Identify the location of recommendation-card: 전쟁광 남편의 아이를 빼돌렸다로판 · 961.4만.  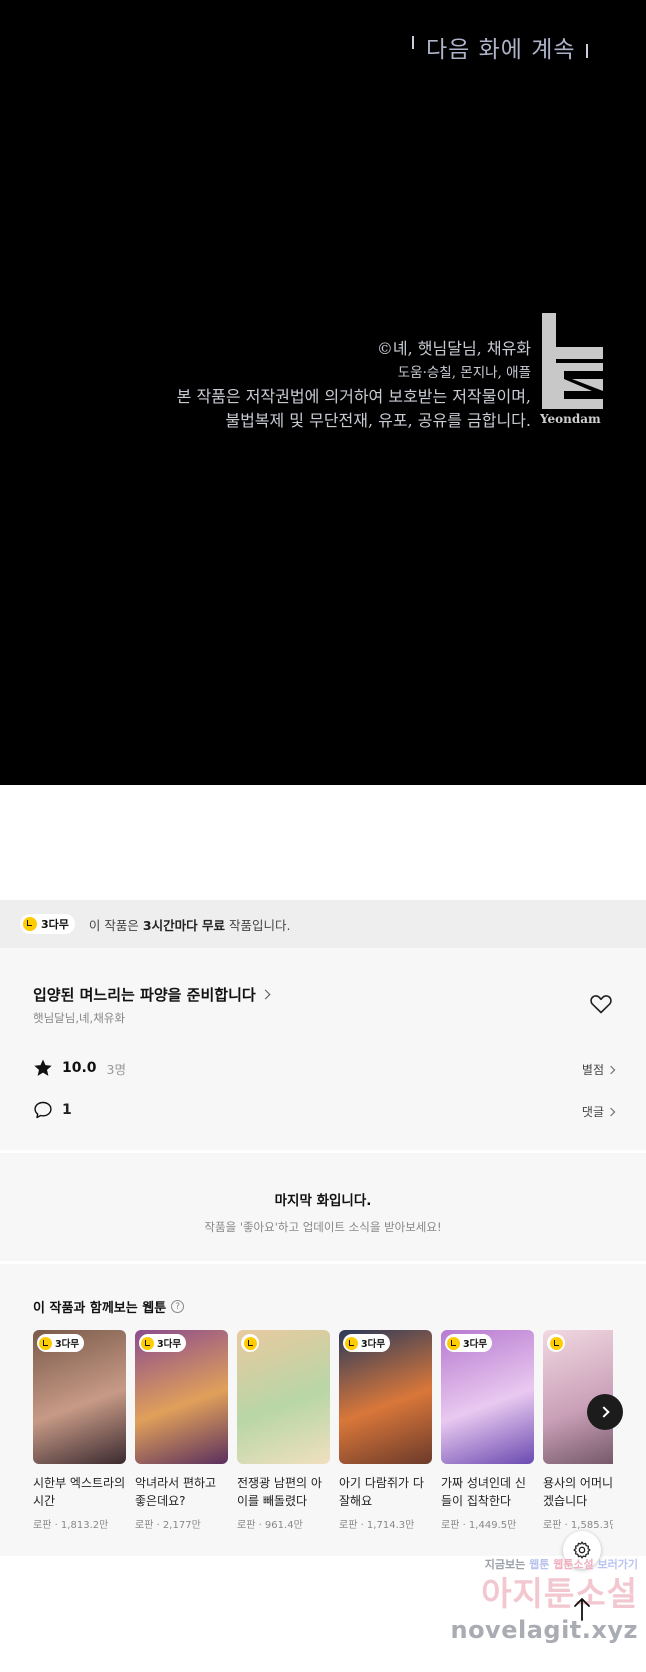
(283, 1430).